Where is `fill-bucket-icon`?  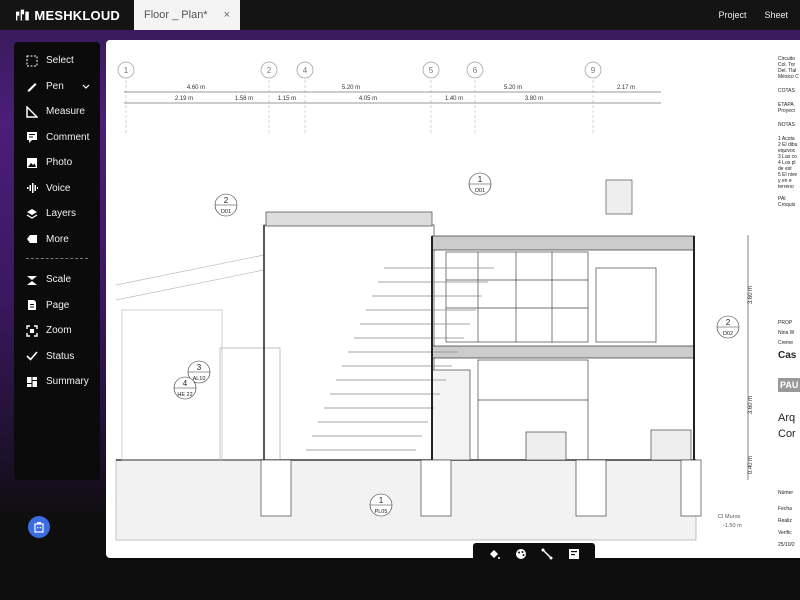
fill-bucket-icon is located at coordinates (494, 554).